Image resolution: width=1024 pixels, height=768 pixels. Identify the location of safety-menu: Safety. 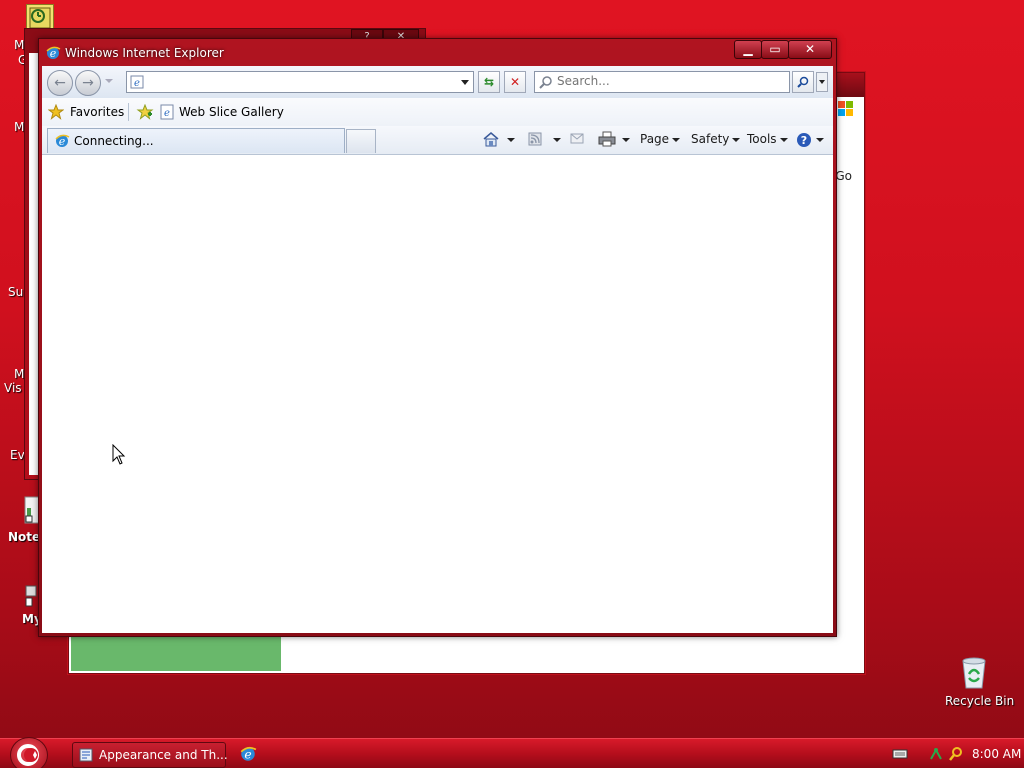
(716, 139).